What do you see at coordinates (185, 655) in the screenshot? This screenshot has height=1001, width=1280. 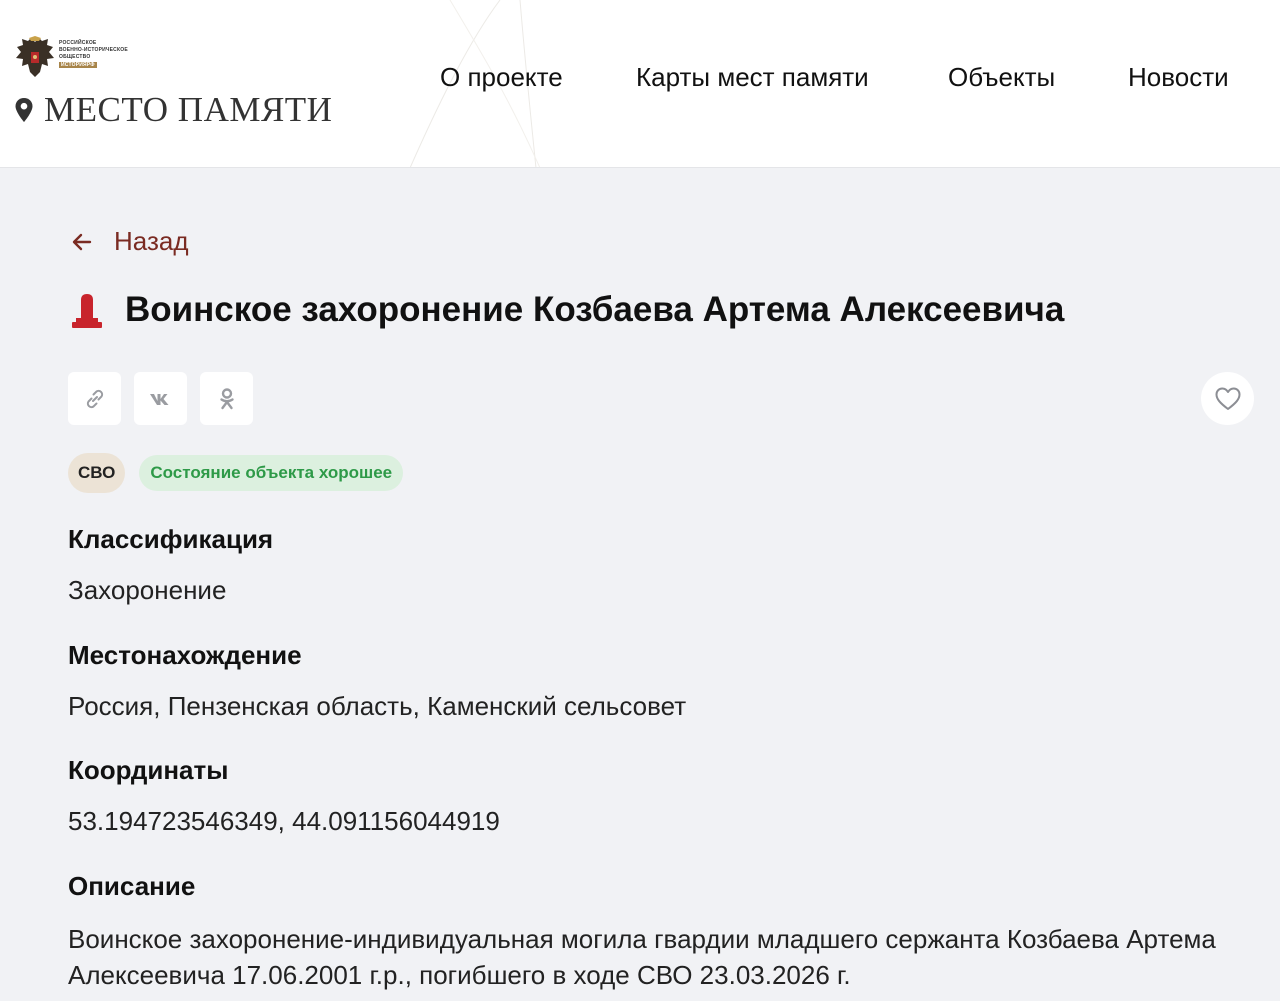 I see `location-label: Местонахождение` at bounding box center [185, 655].